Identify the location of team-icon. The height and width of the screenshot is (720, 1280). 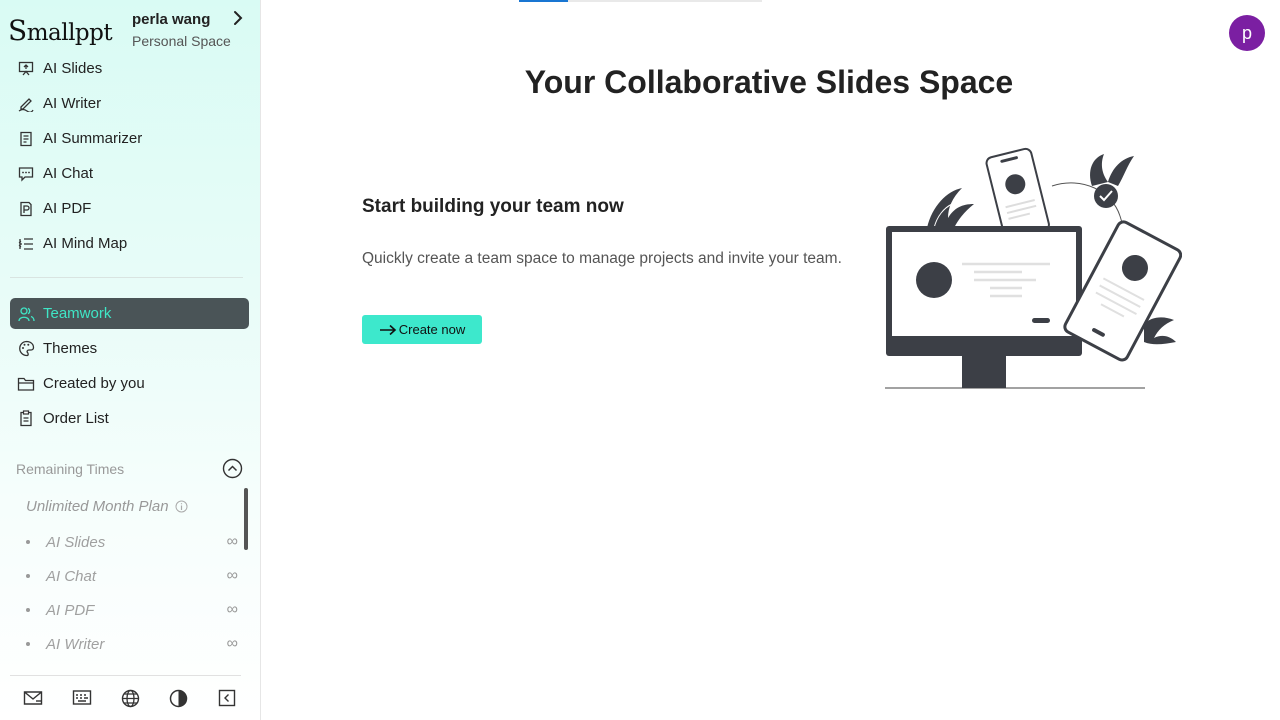
(26, 314).